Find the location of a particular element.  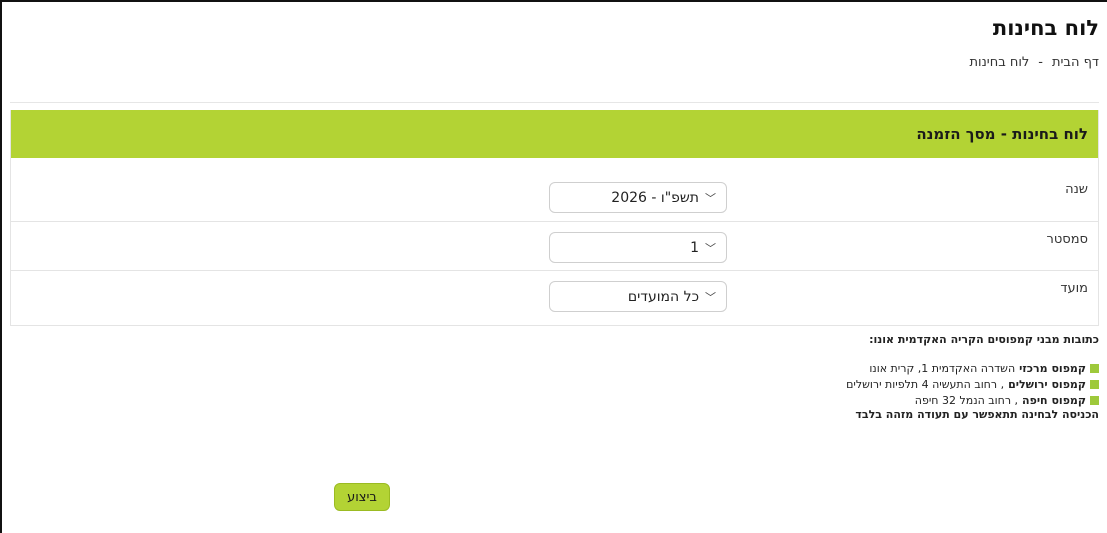

campus-name: קמפוס חיפה is located at coordinates (1054, 400).